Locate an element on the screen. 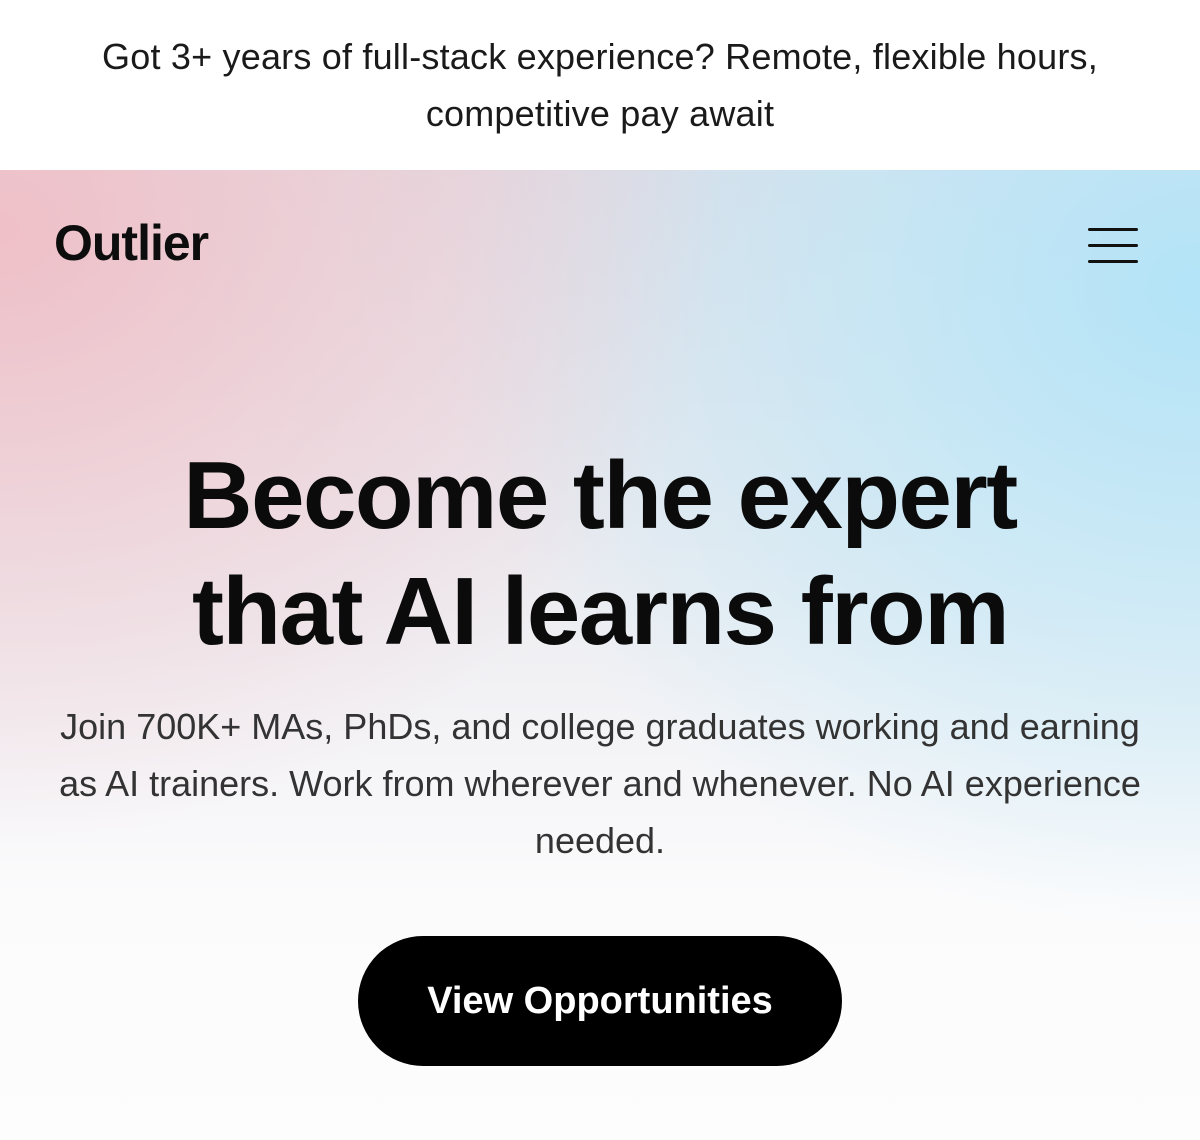  hero-headline-line1: Become the expert is located at coordinates (600, 495).